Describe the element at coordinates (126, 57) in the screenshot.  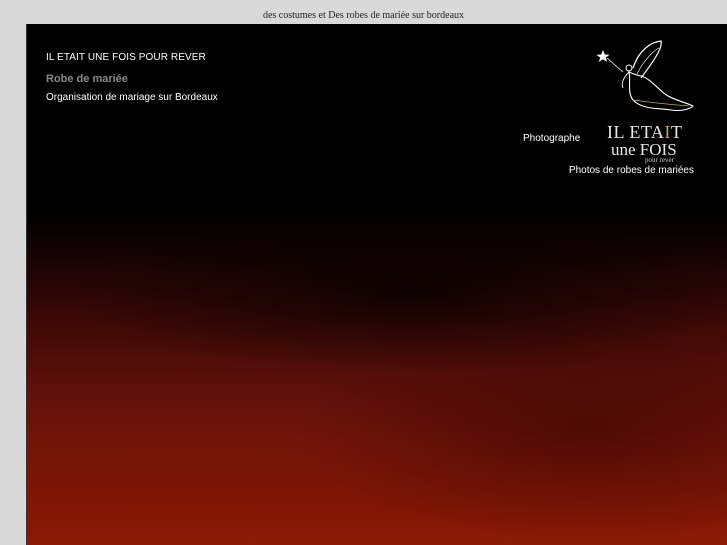
I see `site-name: IL ETAIT UNE FOIS POUR REVER` at that location.